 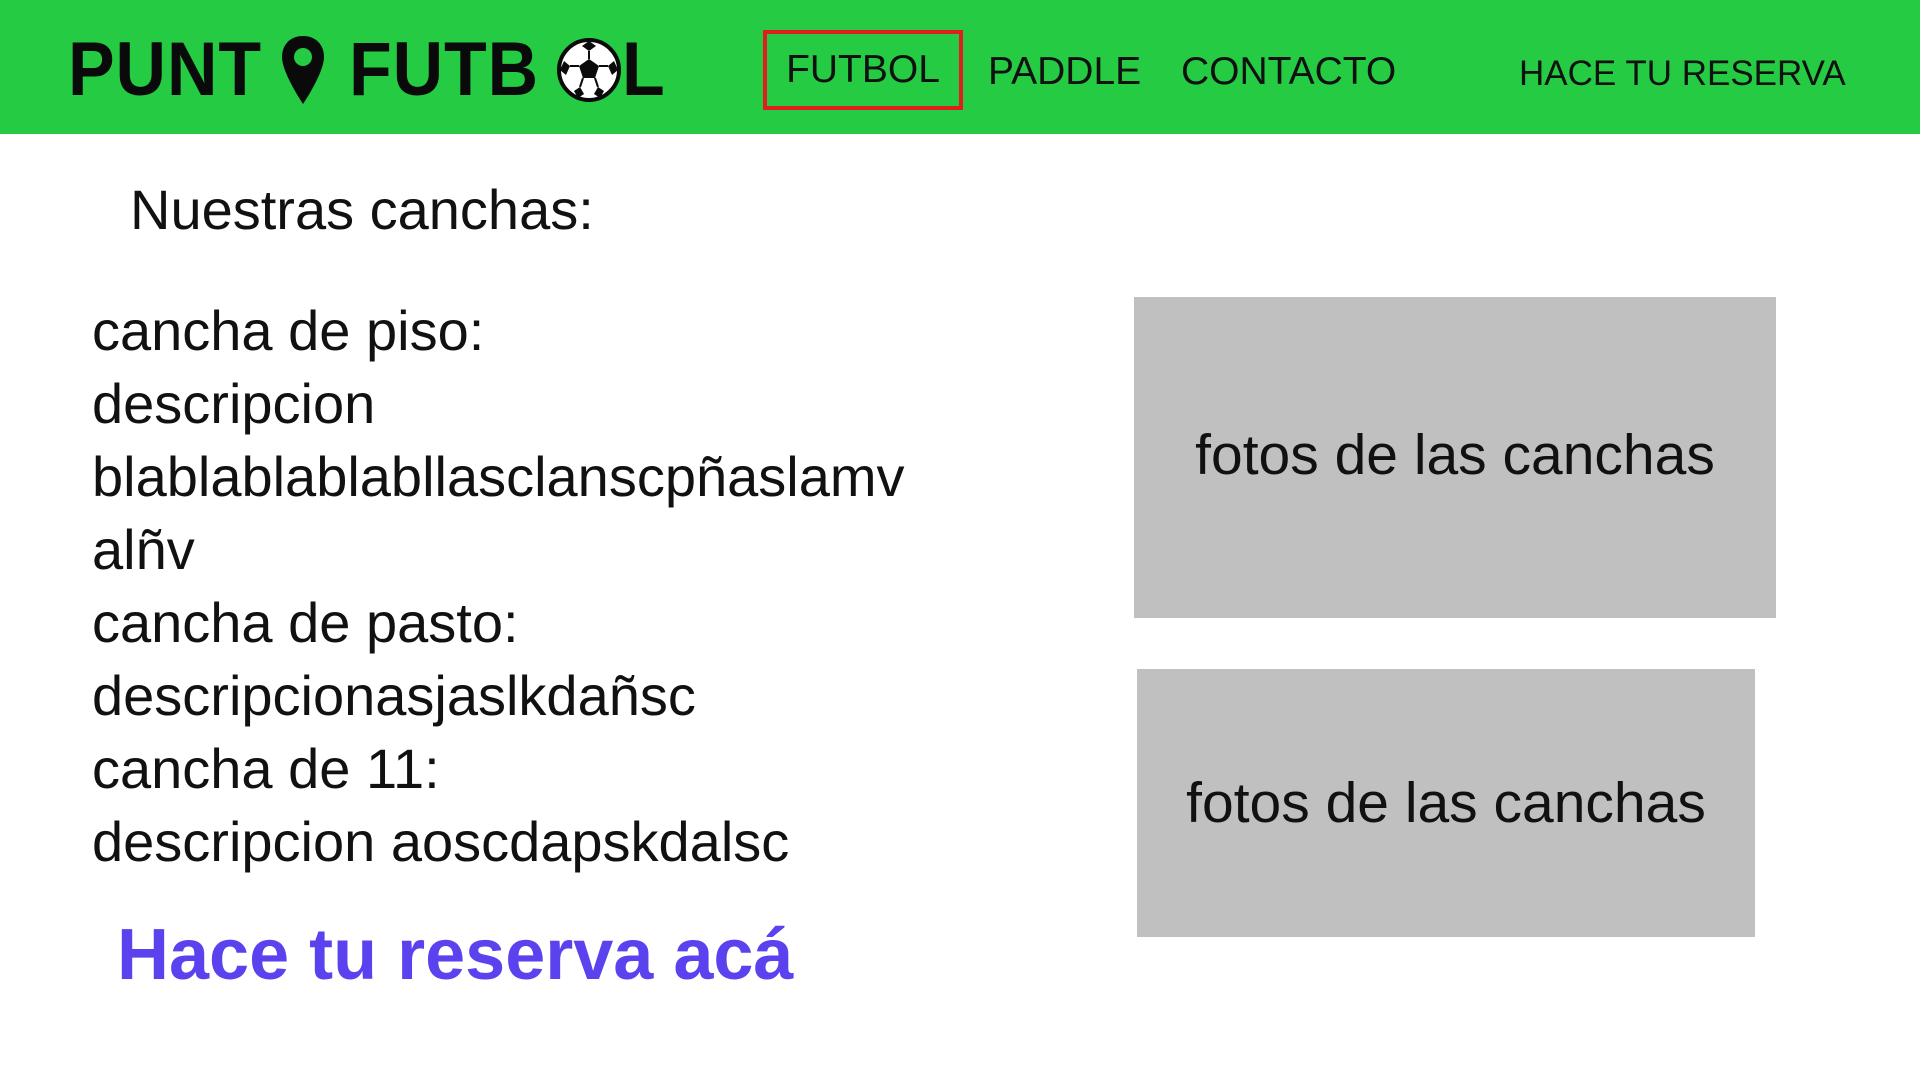 I want to click on logo-text-futb: FUTB, so click(x=443, y=69).